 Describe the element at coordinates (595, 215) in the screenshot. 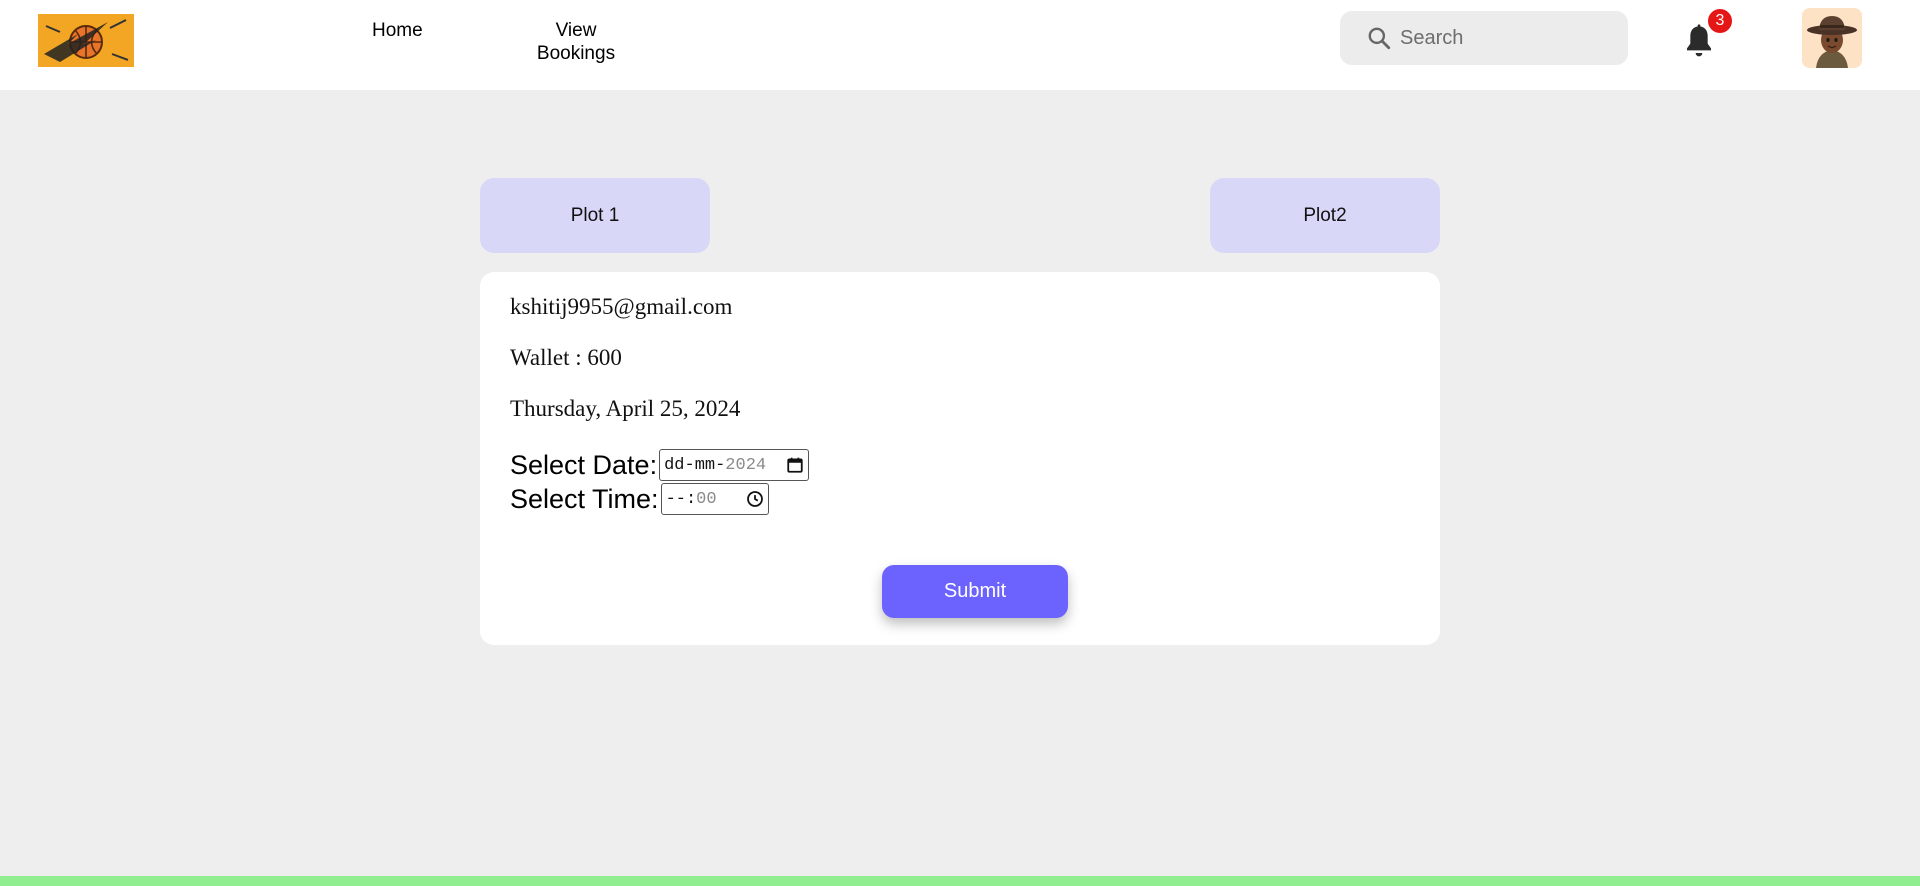

I see `plot-1-button: Plot 1` at that location.